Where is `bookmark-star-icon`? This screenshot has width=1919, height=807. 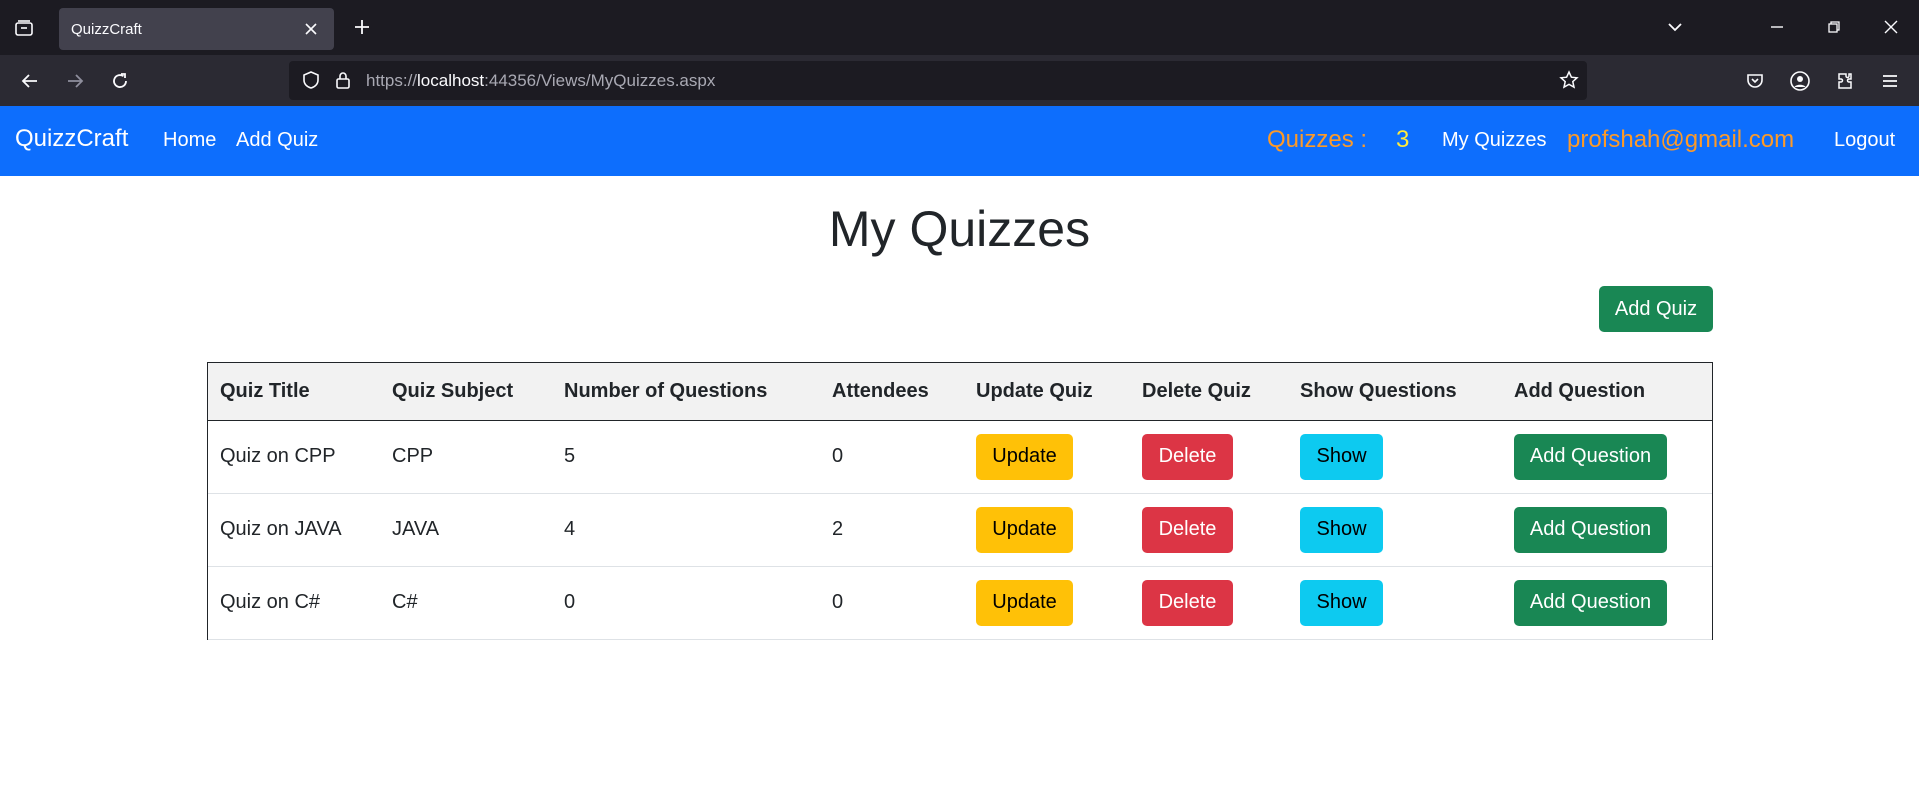 bookmark-star-icon is located at coordinates (1569, 82).